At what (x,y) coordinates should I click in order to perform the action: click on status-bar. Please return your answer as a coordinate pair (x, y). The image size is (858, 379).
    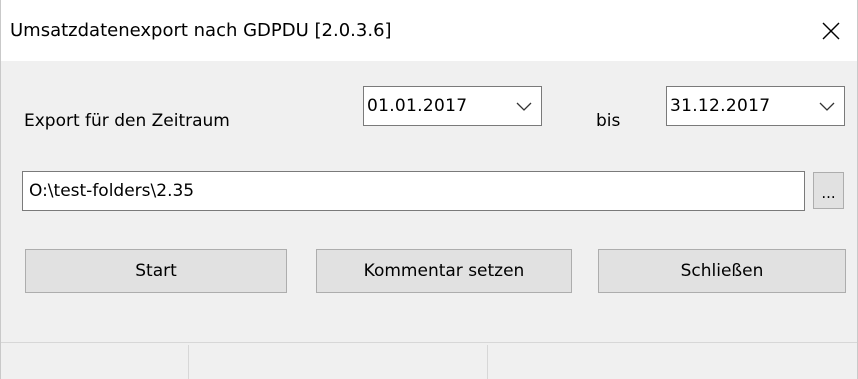
    Looking at the image, I should click on (429, 360).